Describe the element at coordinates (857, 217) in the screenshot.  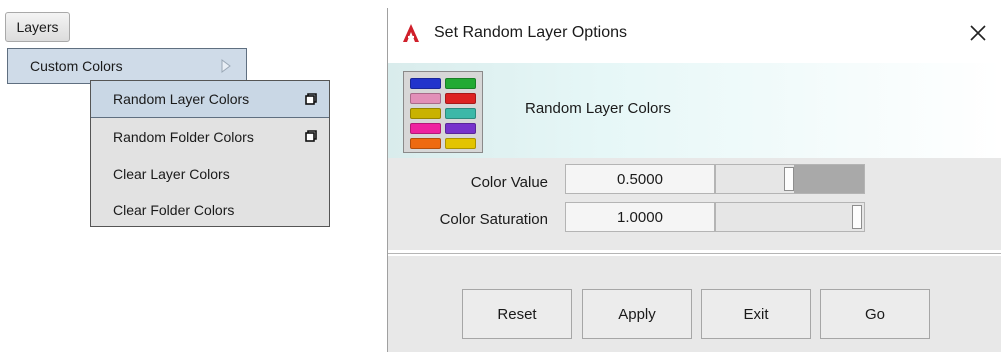
I see `color-saturation-slider-thumb` at that location.